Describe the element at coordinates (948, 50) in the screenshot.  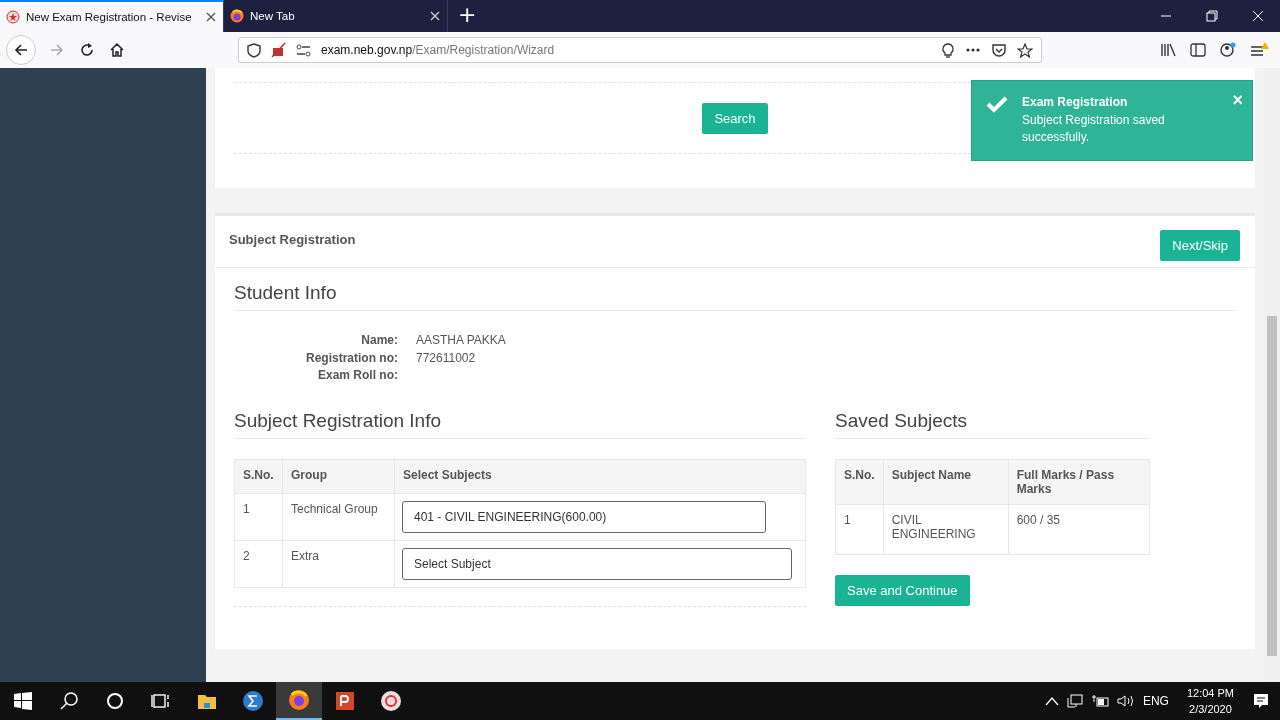
I see `lightbulb-icon` at that location.